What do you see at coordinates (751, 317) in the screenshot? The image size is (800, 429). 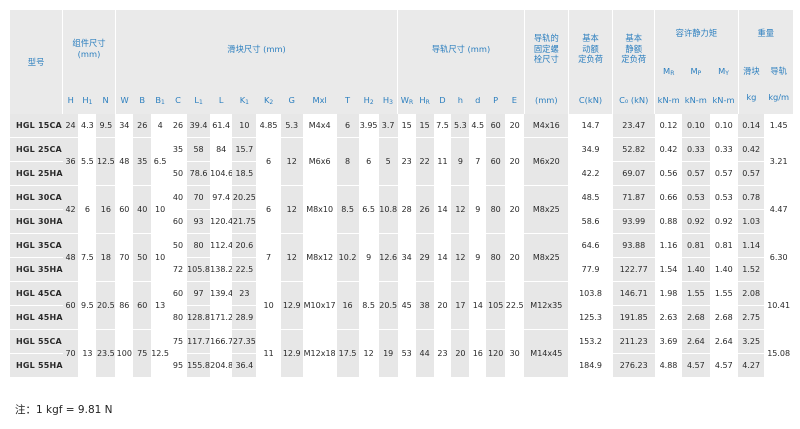 I see `cell-kg: 2.75` at bounding box center [751, 317].